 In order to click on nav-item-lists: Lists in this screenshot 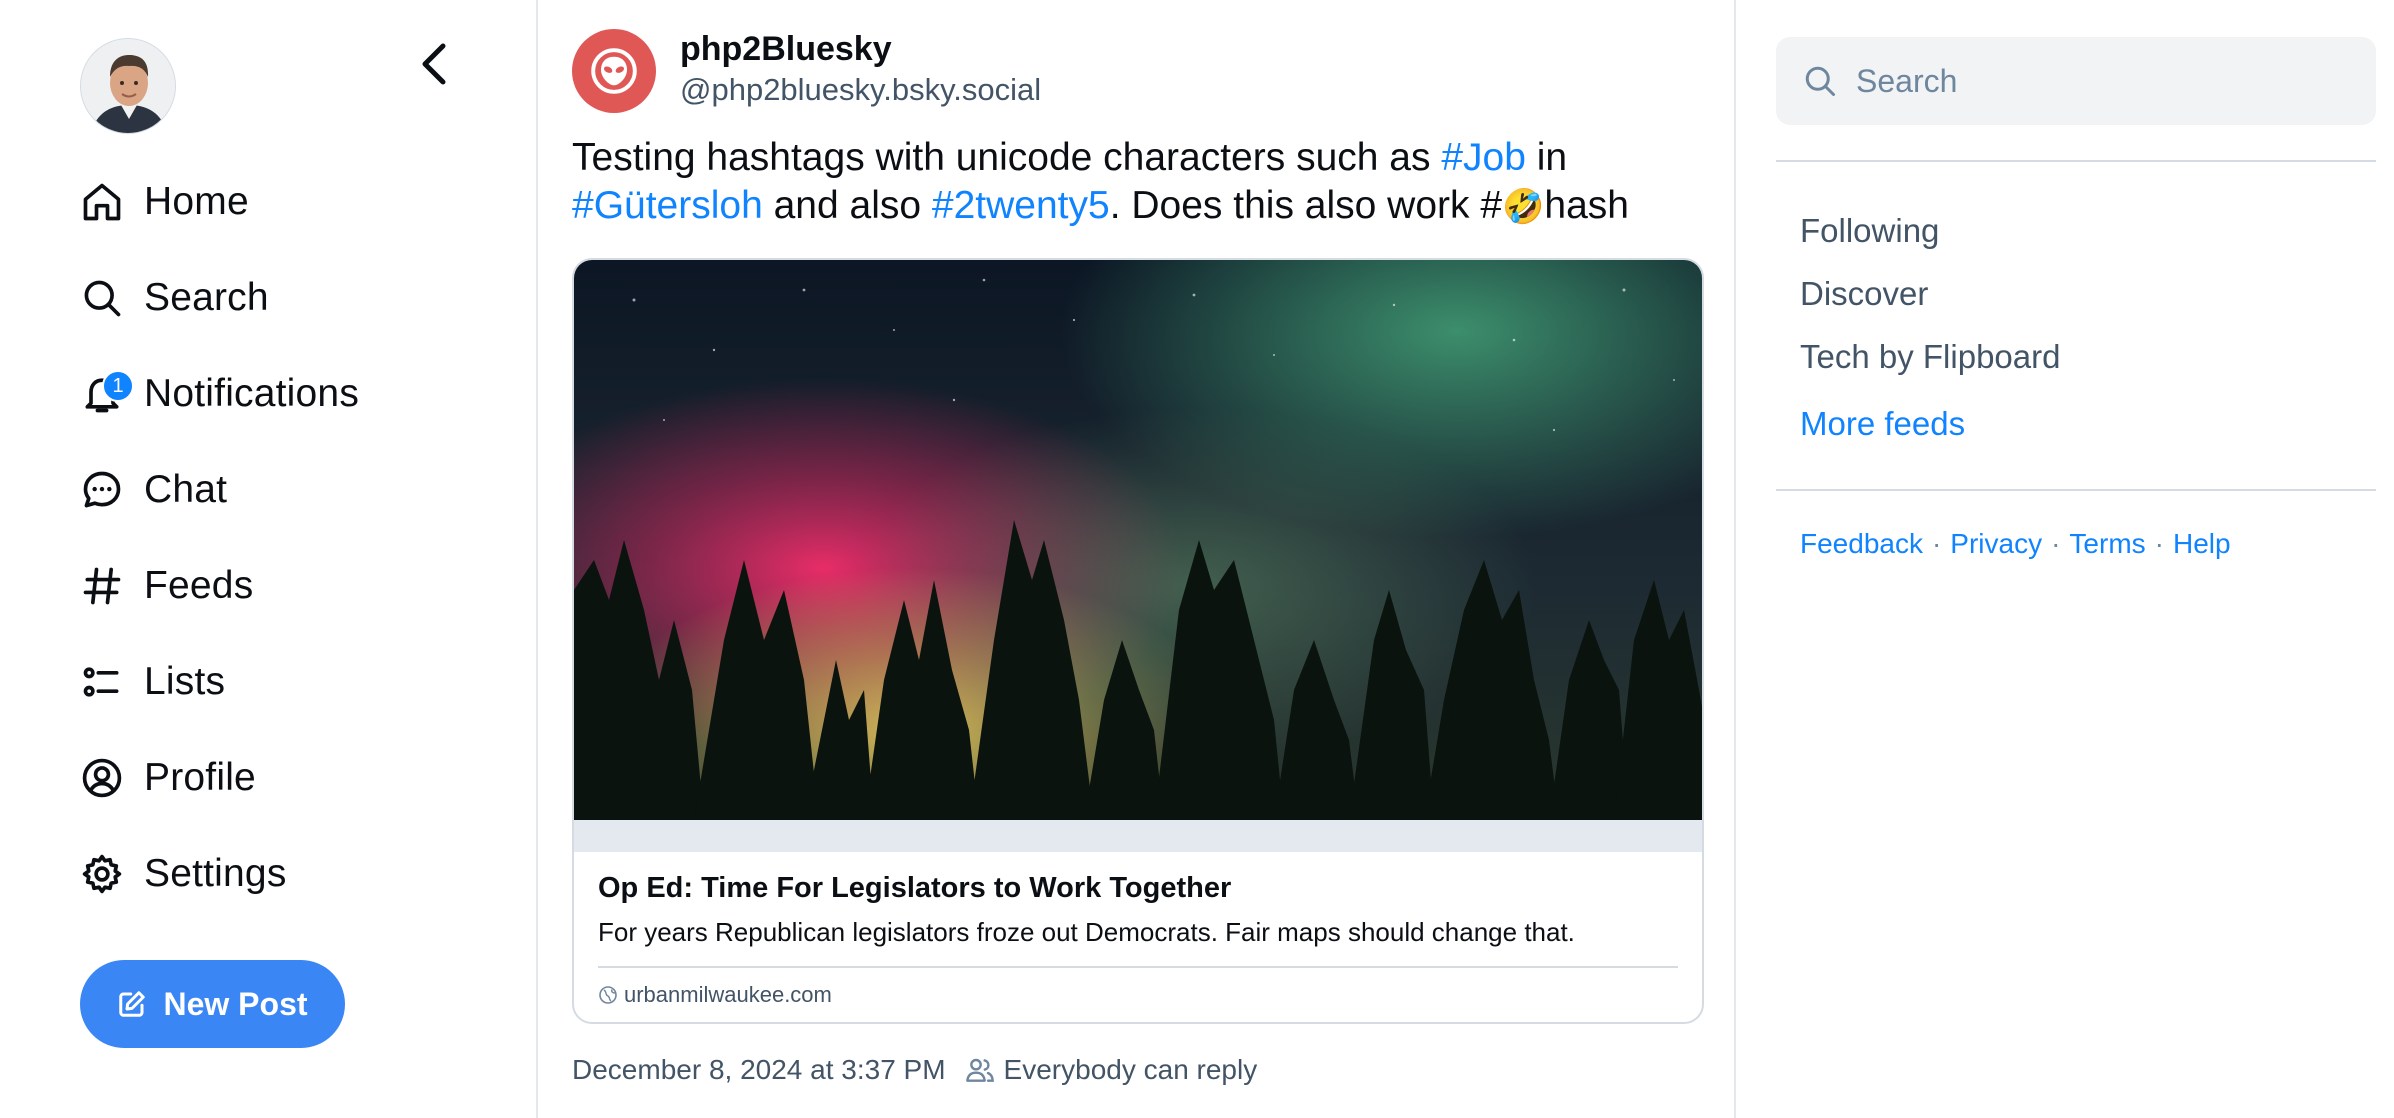, I will do `click(152, 682)`.